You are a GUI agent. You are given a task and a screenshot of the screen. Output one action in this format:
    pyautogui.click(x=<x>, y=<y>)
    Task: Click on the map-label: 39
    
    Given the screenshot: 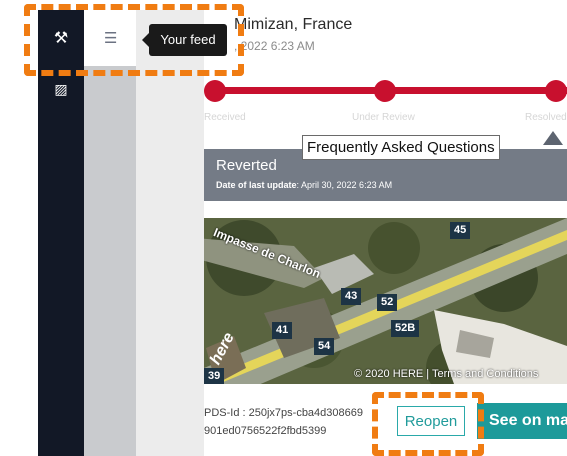 What is the action you would take?
    pyautogui.click(x=214, y=376)
    